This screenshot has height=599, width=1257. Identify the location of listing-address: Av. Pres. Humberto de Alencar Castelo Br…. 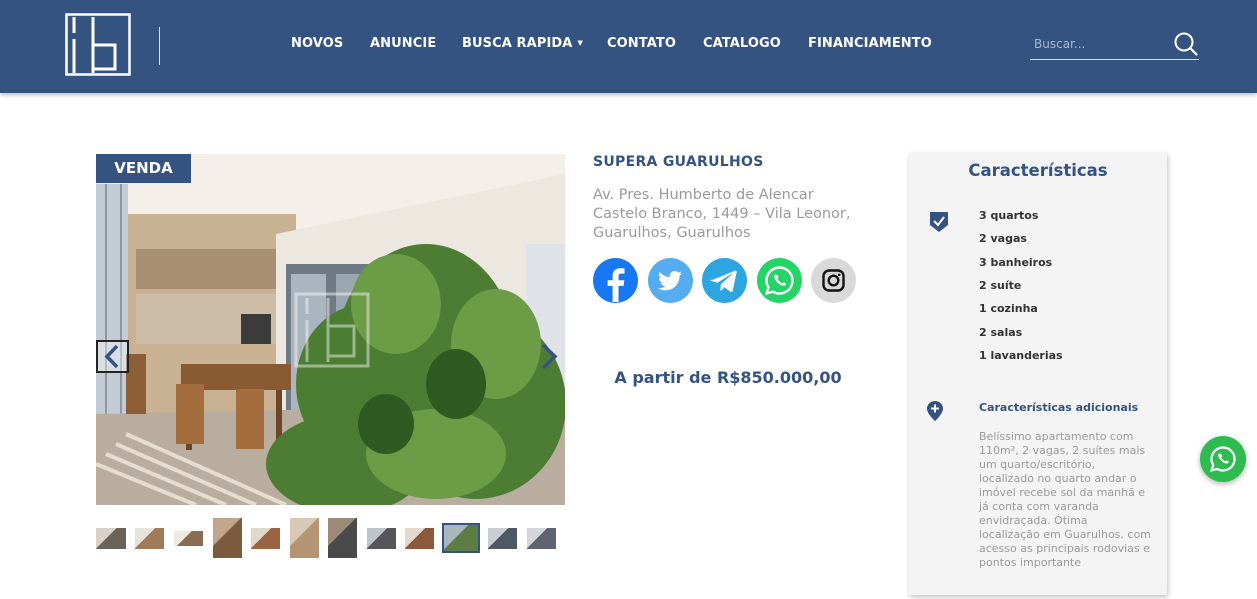
(722, 214).